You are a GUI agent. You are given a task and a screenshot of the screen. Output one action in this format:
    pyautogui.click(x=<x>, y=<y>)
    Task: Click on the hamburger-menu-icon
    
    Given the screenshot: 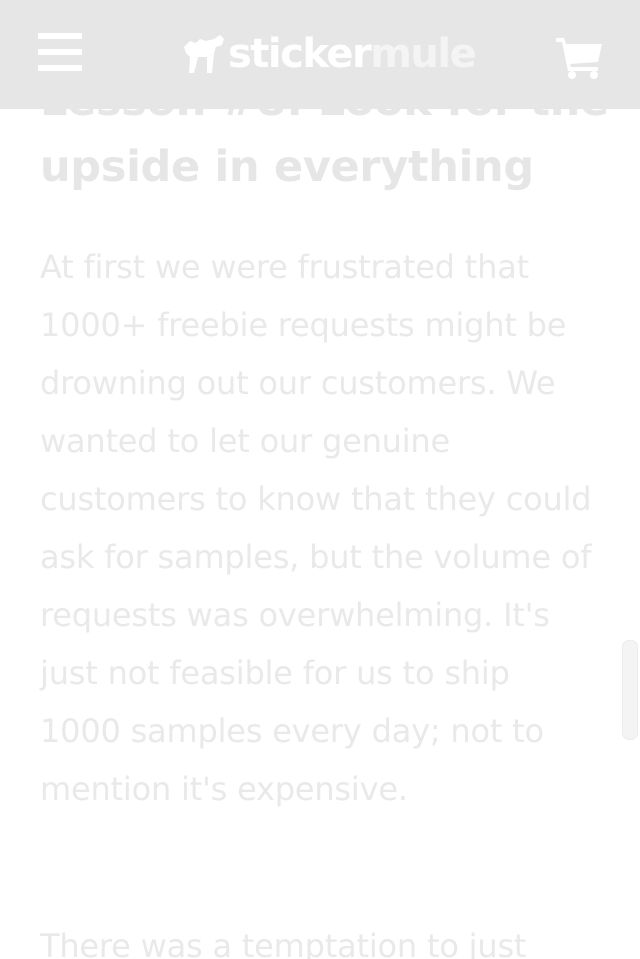 What is the action you would take?
    pyautogui.click(x=60, y=52)
    